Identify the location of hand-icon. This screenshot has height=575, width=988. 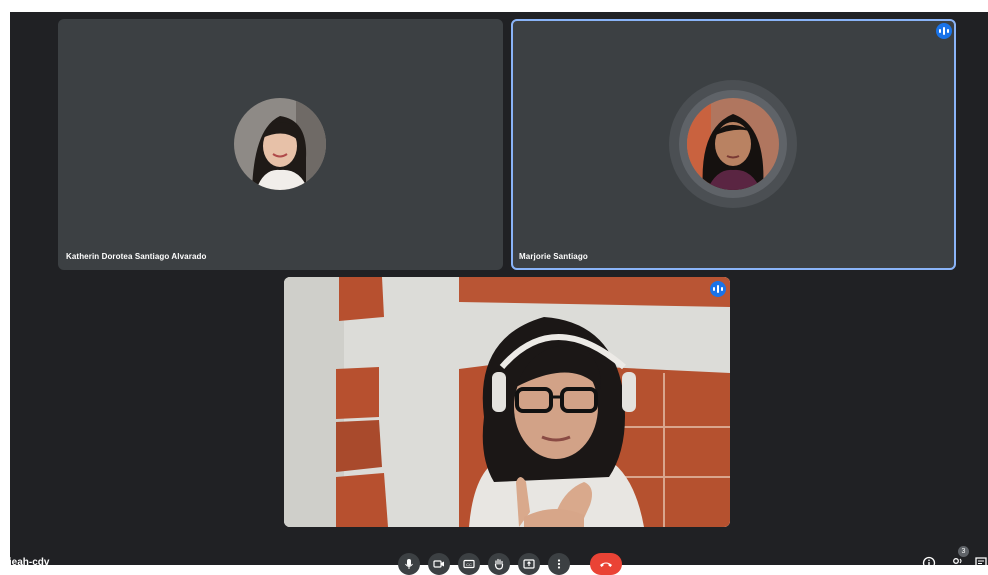
(499, 564).